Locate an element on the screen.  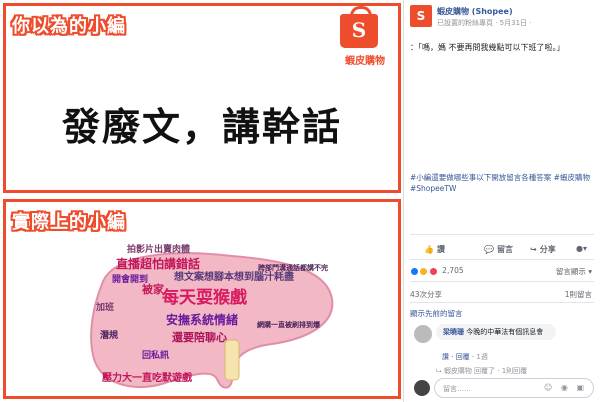
word-cloud-item: 跨部門溝通話都講不完 is located at coordinates (293, 268).